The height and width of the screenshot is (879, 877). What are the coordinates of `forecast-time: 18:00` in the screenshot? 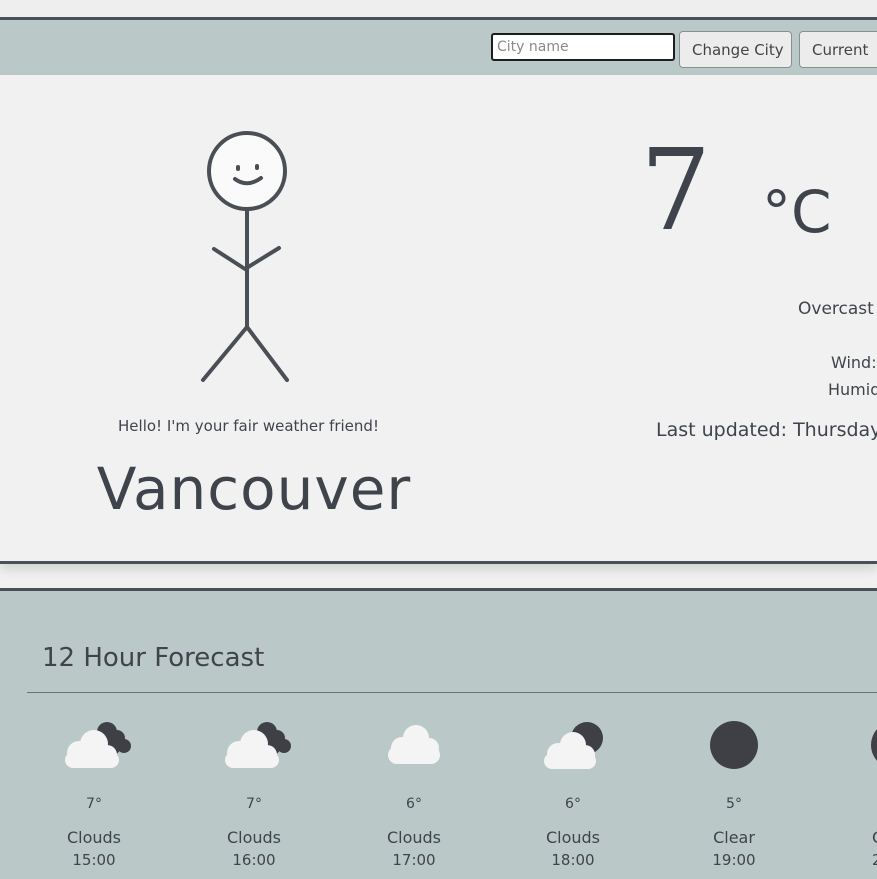 It's located at (573, 860).